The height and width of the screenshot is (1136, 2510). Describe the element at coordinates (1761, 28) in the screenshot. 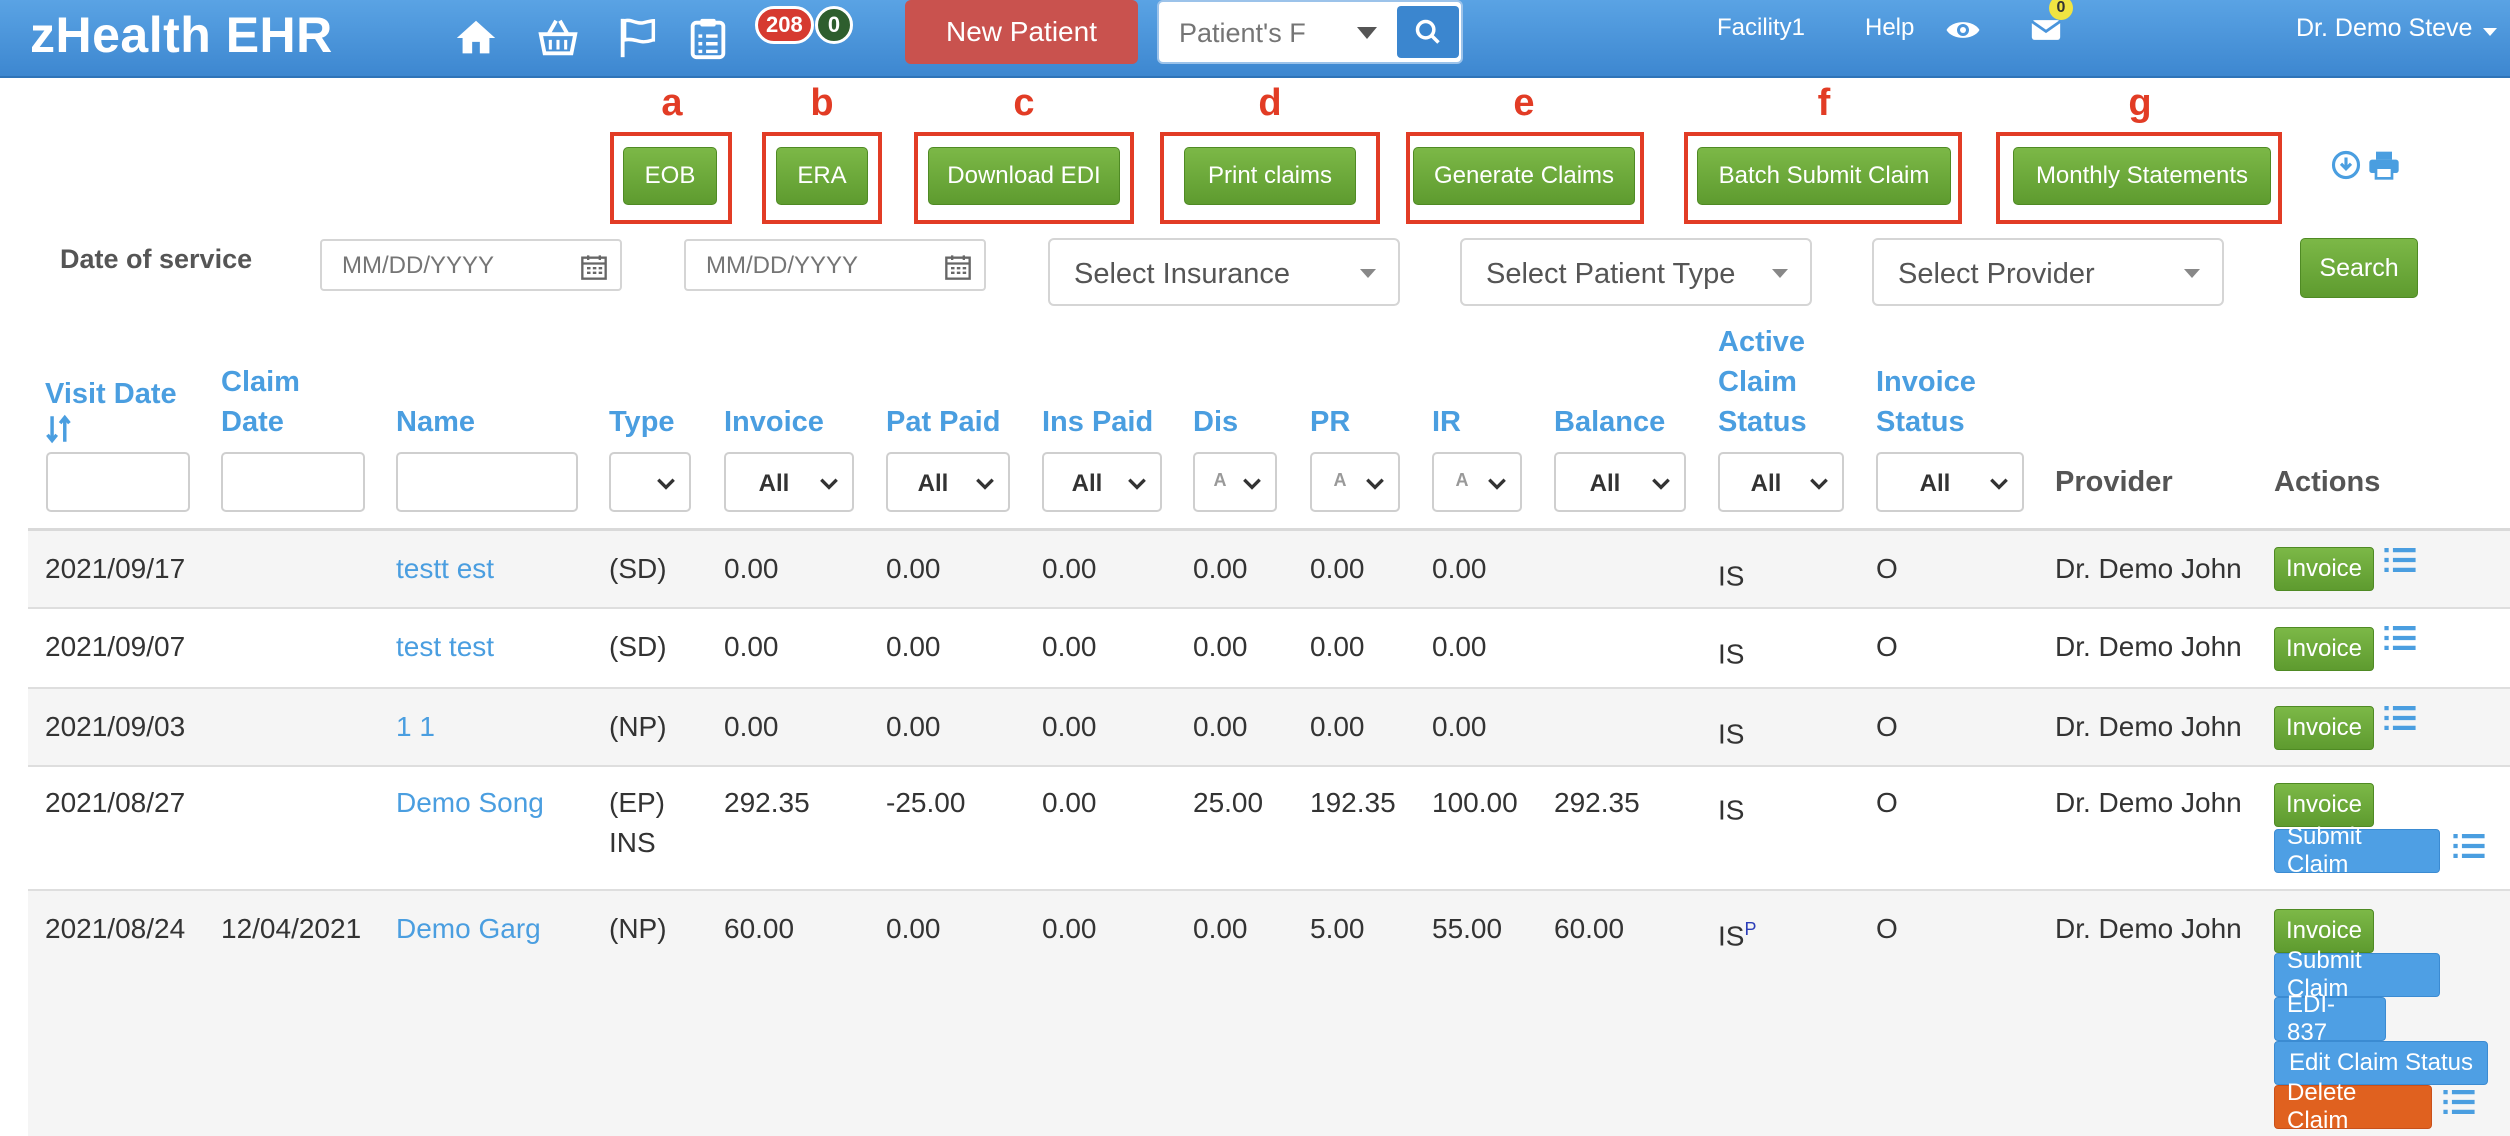

I see `facility-link: Facility1` at that location.